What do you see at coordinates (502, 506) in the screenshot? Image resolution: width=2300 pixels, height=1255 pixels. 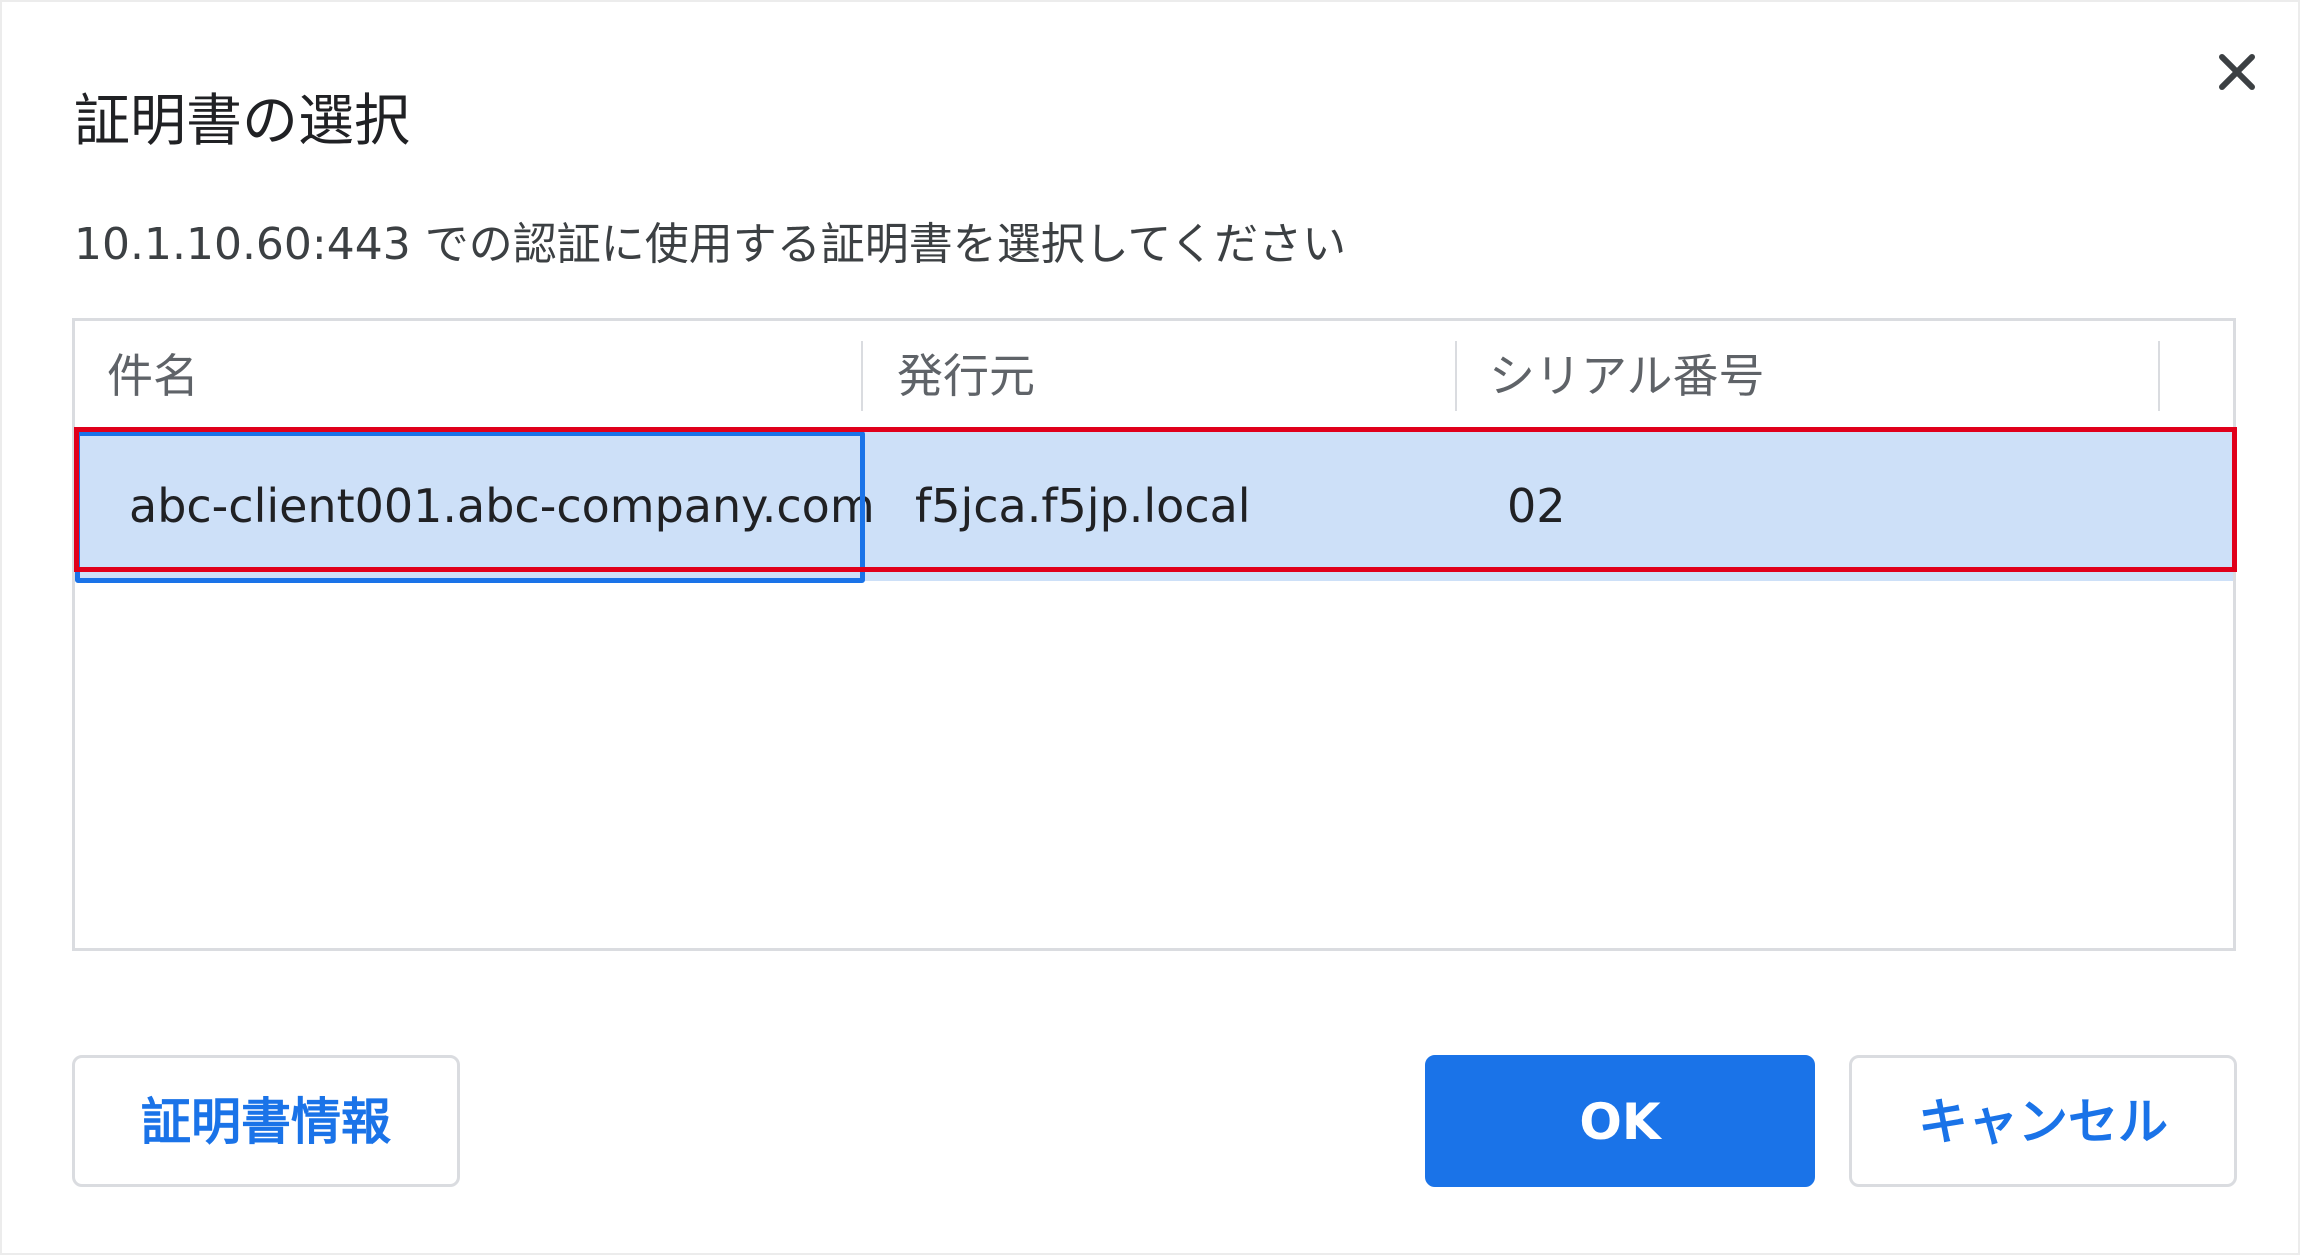 I see `cell-subject: abc-client001.abc-company.com` at bounding box center [502, 506].